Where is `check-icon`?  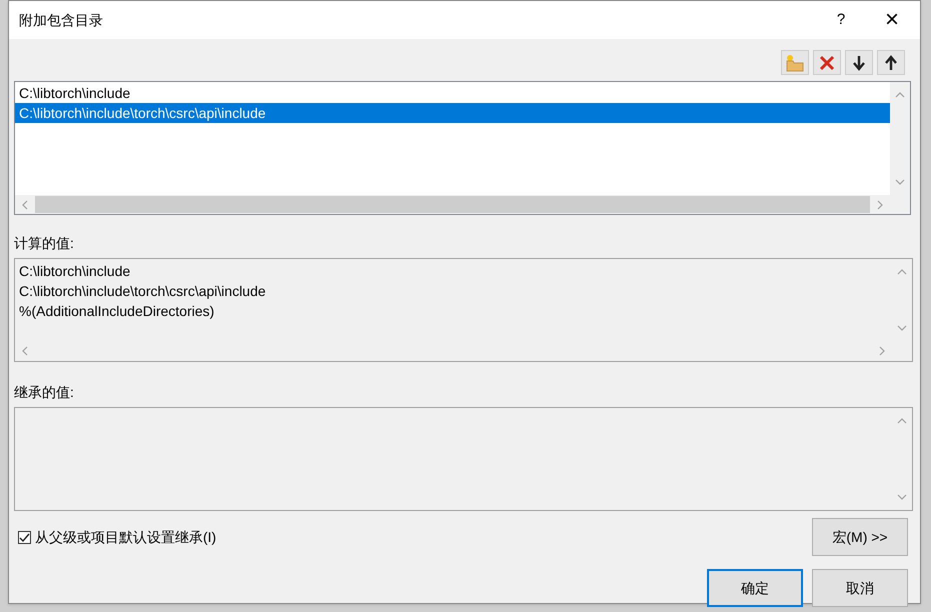
check-icon is located at coordinates (24, 537).